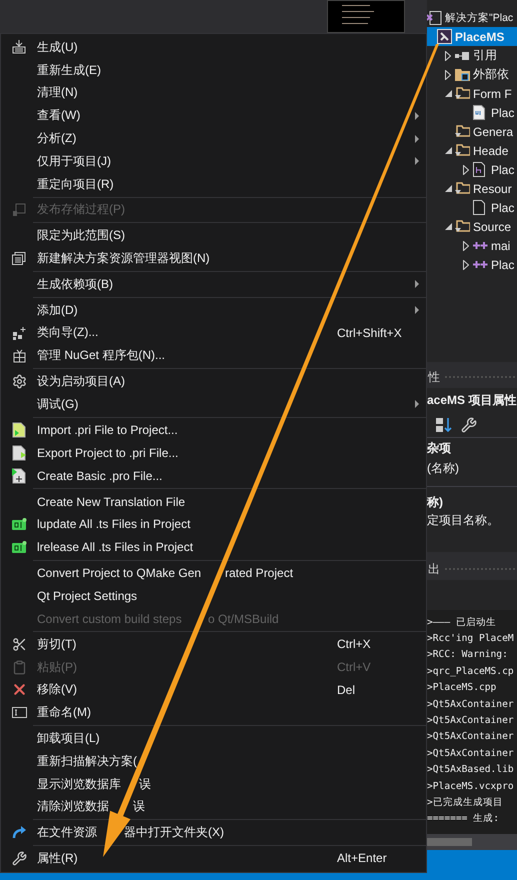  Describe the element at coordinates (463, 520) in the screenshot. I see `description-text: 定项目名称。` at that location.